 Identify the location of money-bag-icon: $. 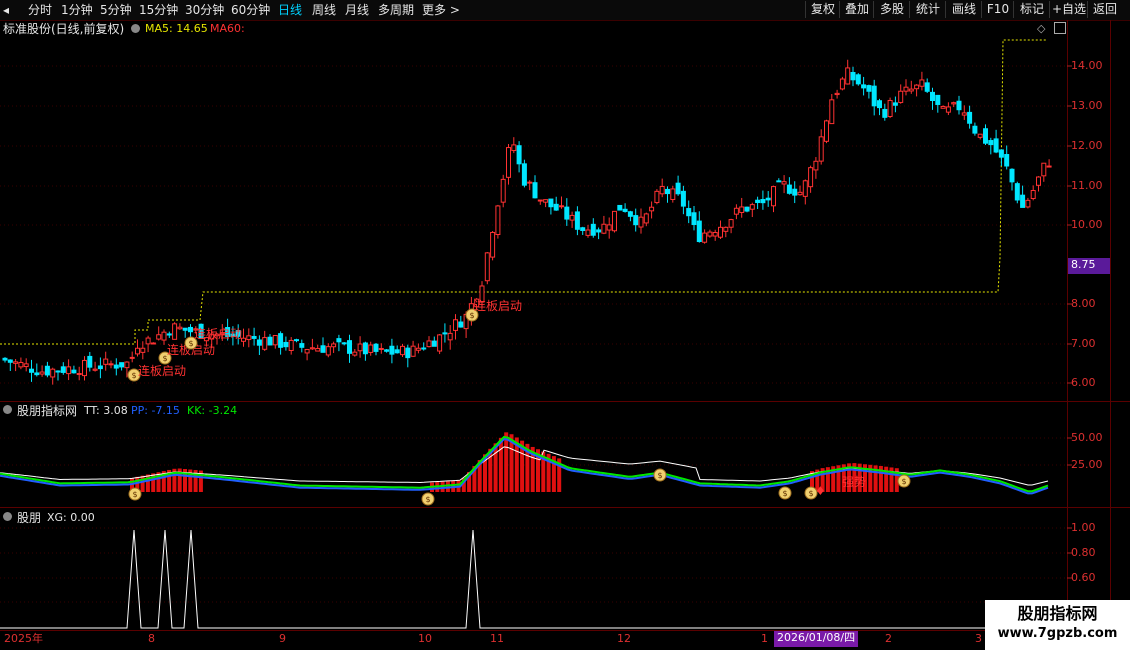
(428, 500).